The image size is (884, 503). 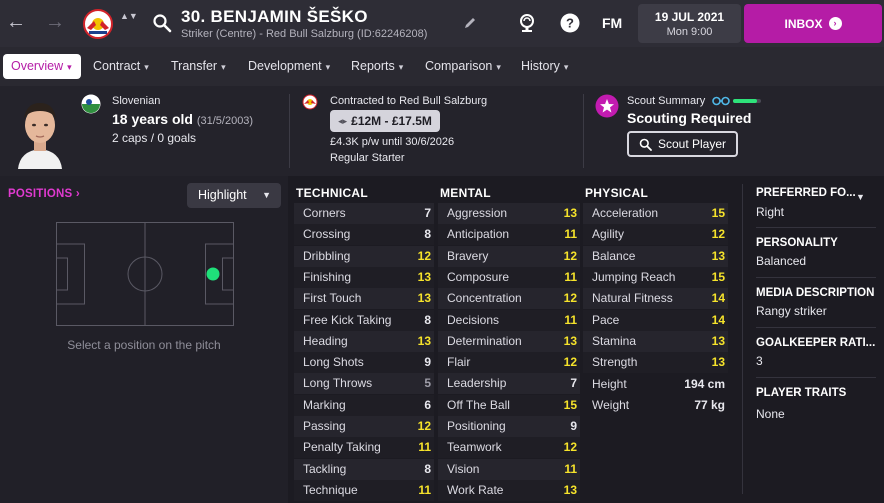 I want to click on attribute-name: Heading, so click(x=325, y=340).